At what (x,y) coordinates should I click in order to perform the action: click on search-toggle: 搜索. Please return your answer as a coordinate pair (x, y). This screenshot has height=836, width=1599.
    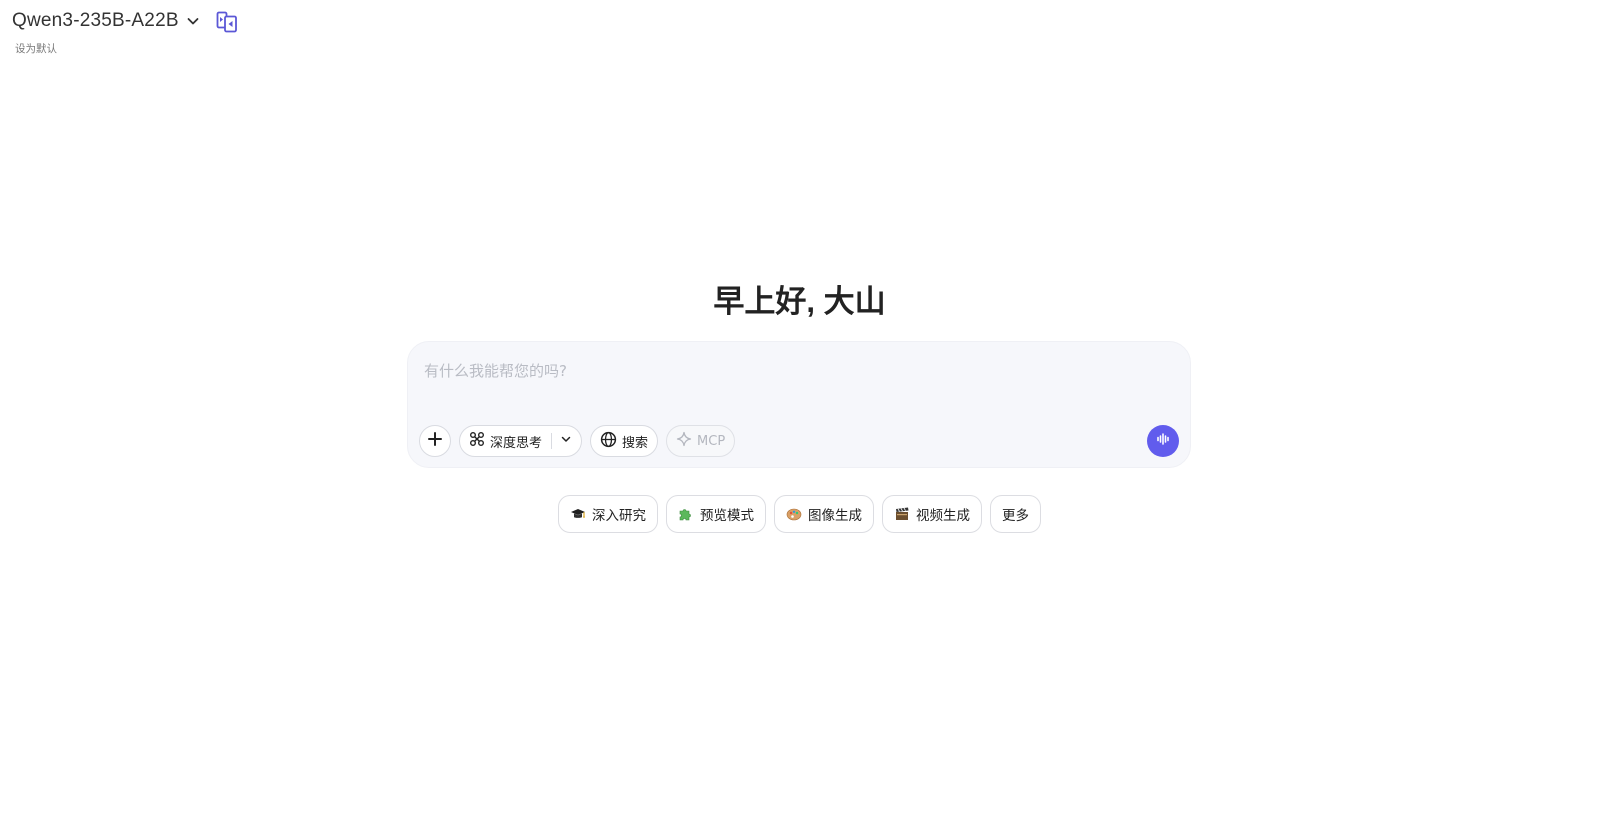
    Looking at the image, I should click on (624, 441).